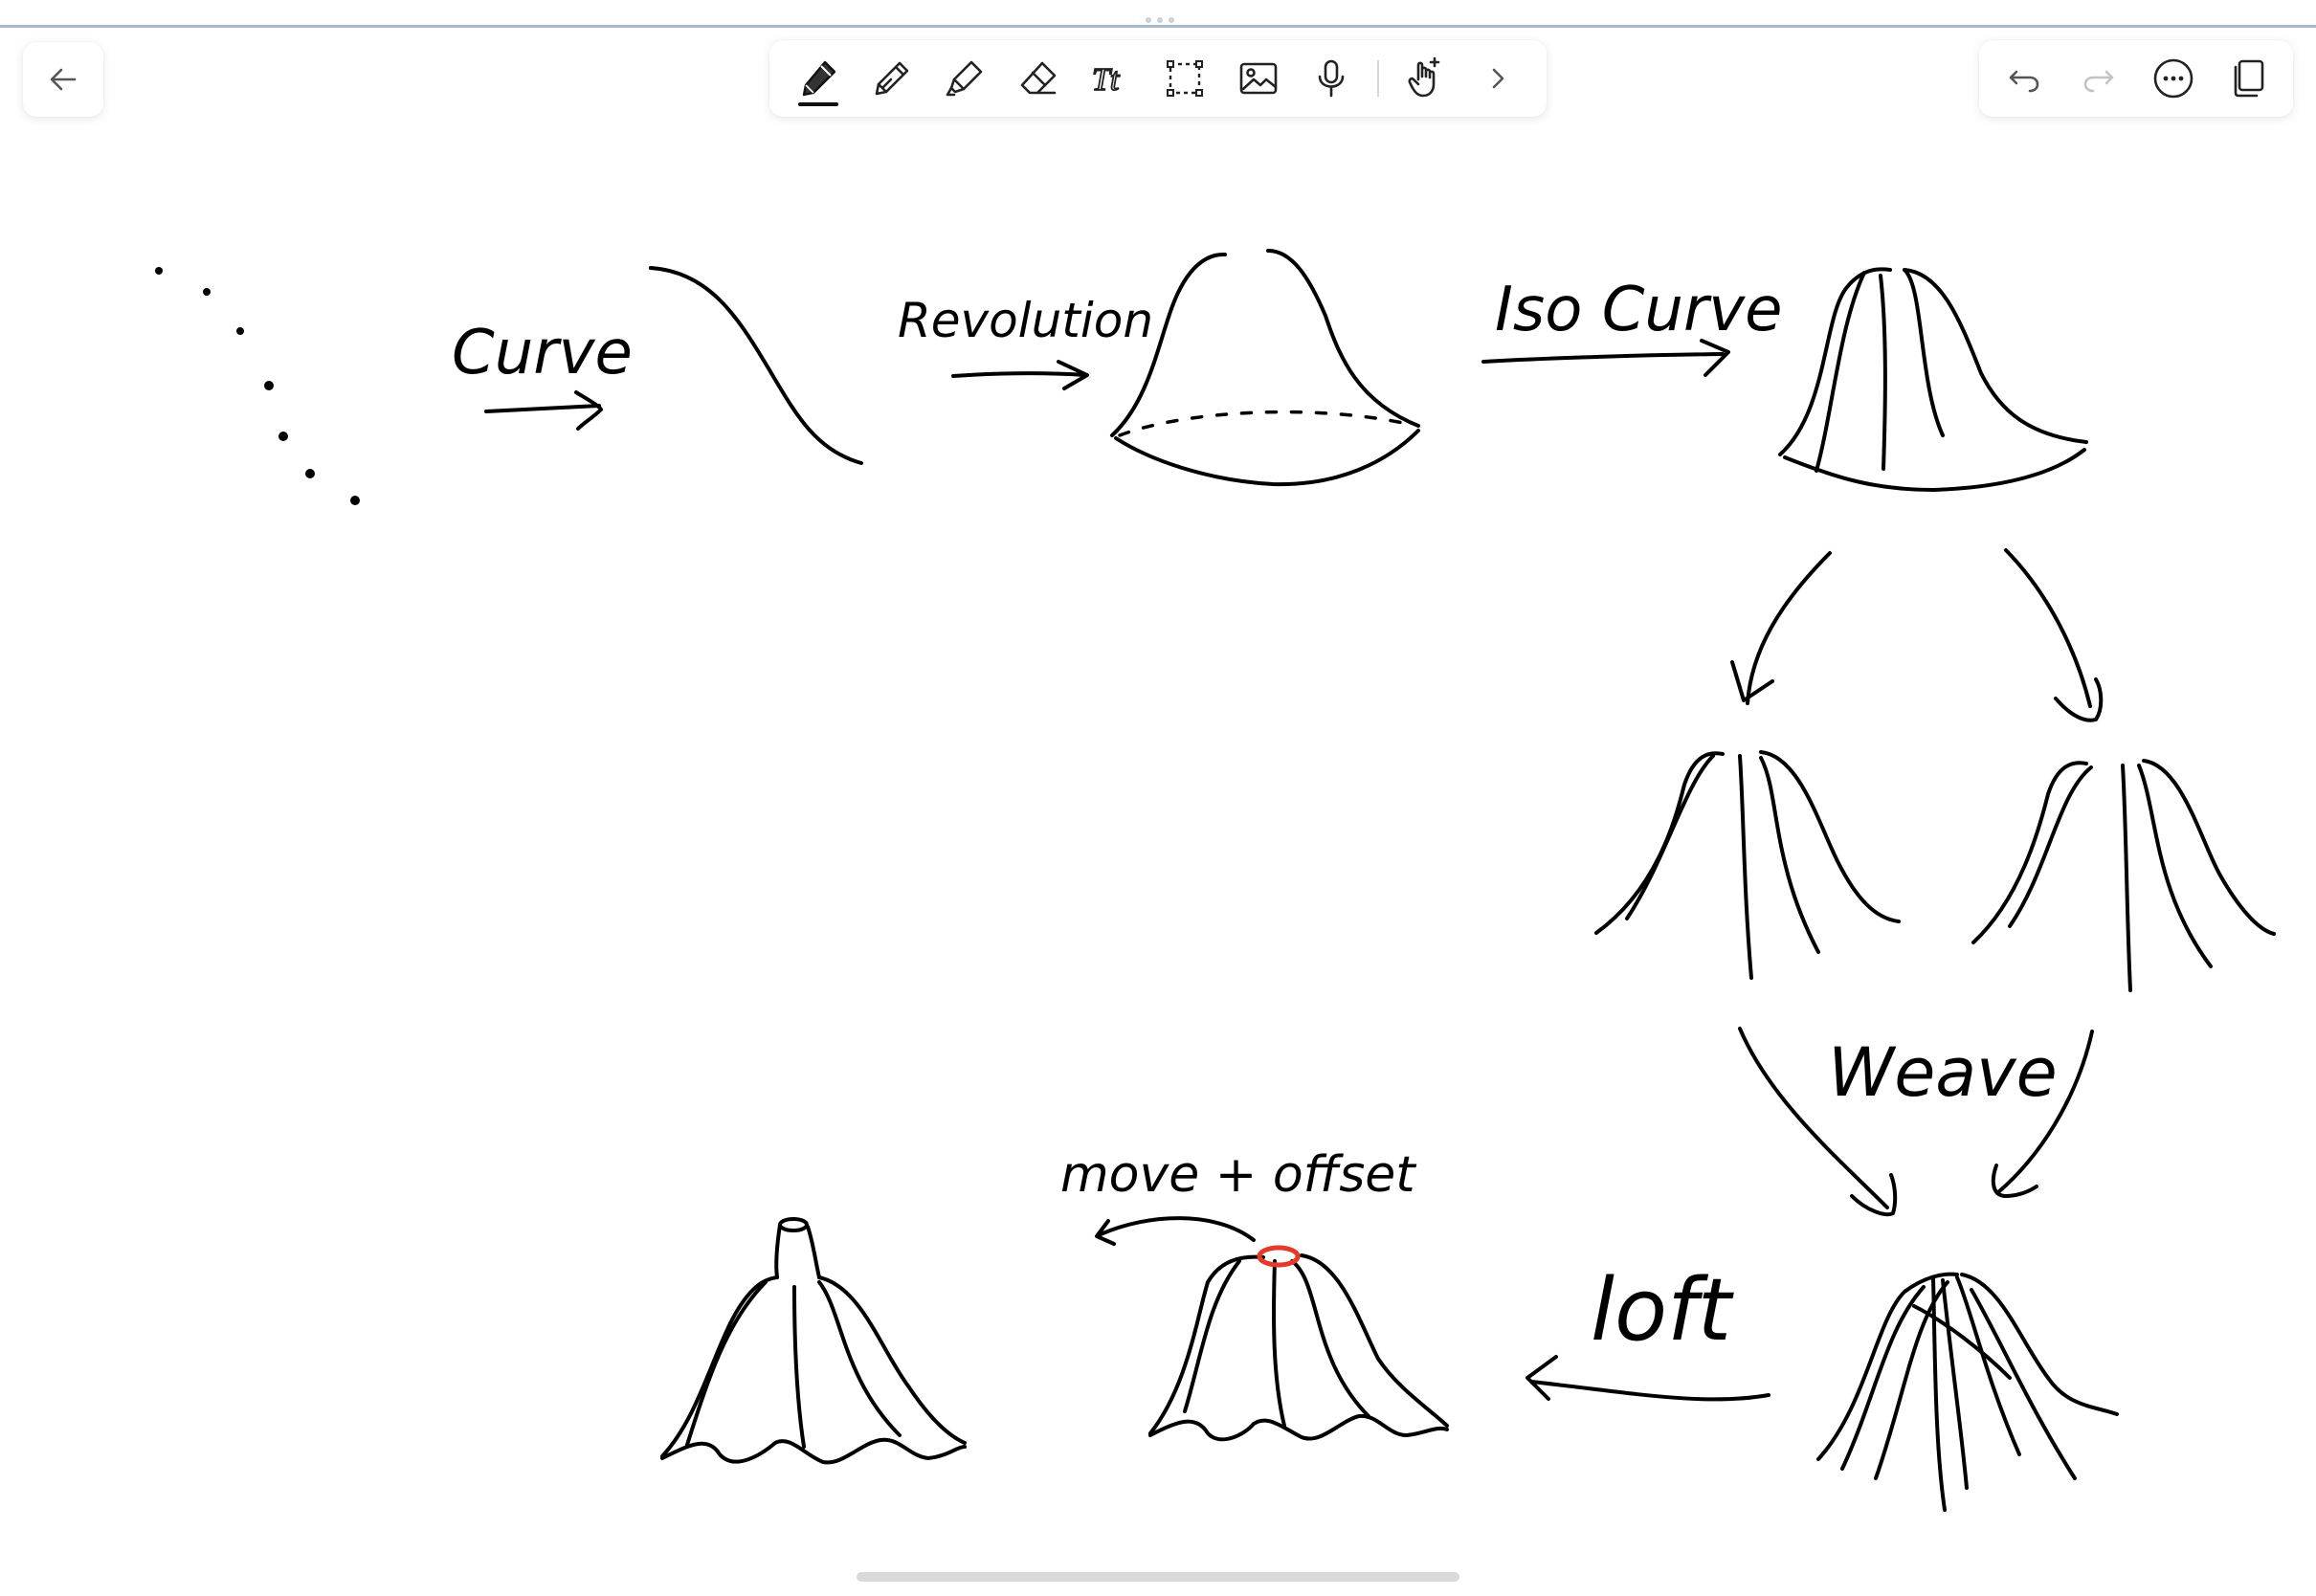 The image size is (2316, 1596). I want to click on undo-button, so click(2024, 79).